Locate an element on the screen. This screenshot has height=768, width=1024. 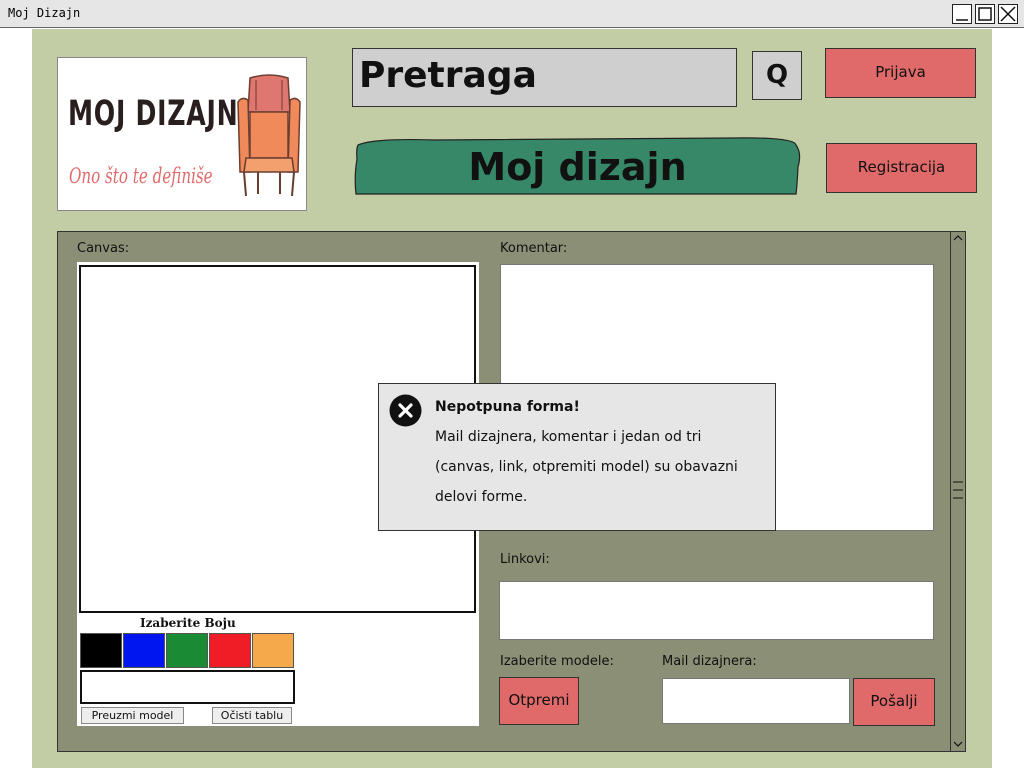
color-picker-title: Izaberite Boju is located at coordinates (188, 623).